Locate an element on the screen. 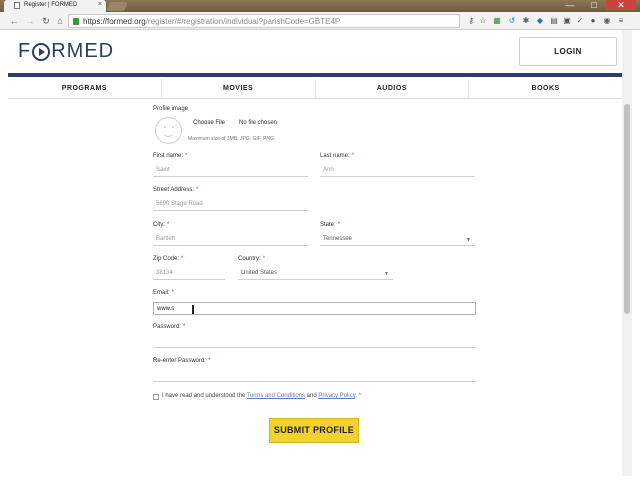 The height and width of the screenshot is (480, 640). nav-item-audios: AUDIOS is located at coordinates (393, 88).